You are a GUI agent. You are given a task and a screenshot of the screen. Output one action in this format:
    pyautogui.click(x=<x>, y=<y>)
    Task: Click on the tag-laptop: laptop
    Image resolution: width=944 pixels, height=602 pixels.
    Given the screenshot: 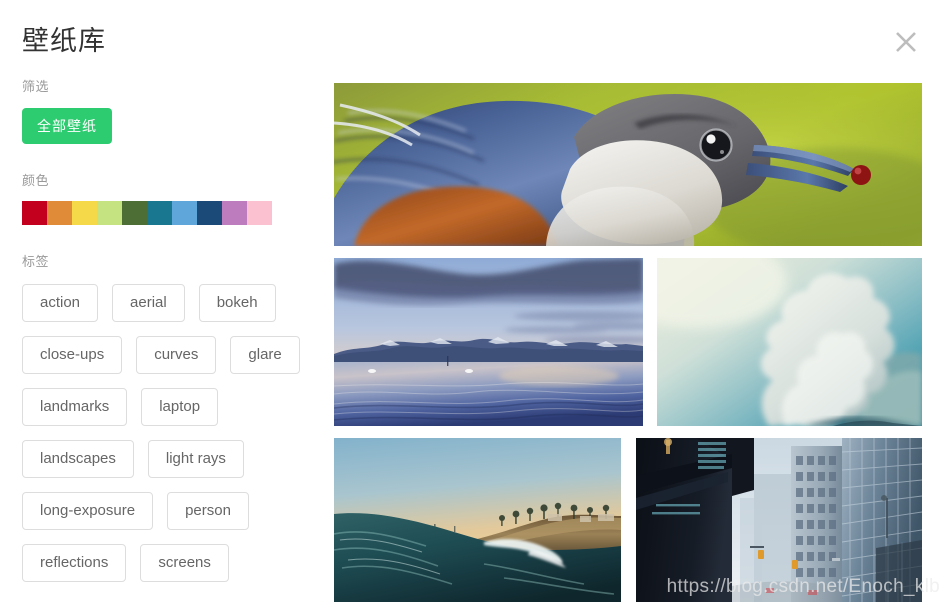 What is the action you would take?
    pyautogui.click(x=180, y=407)
    